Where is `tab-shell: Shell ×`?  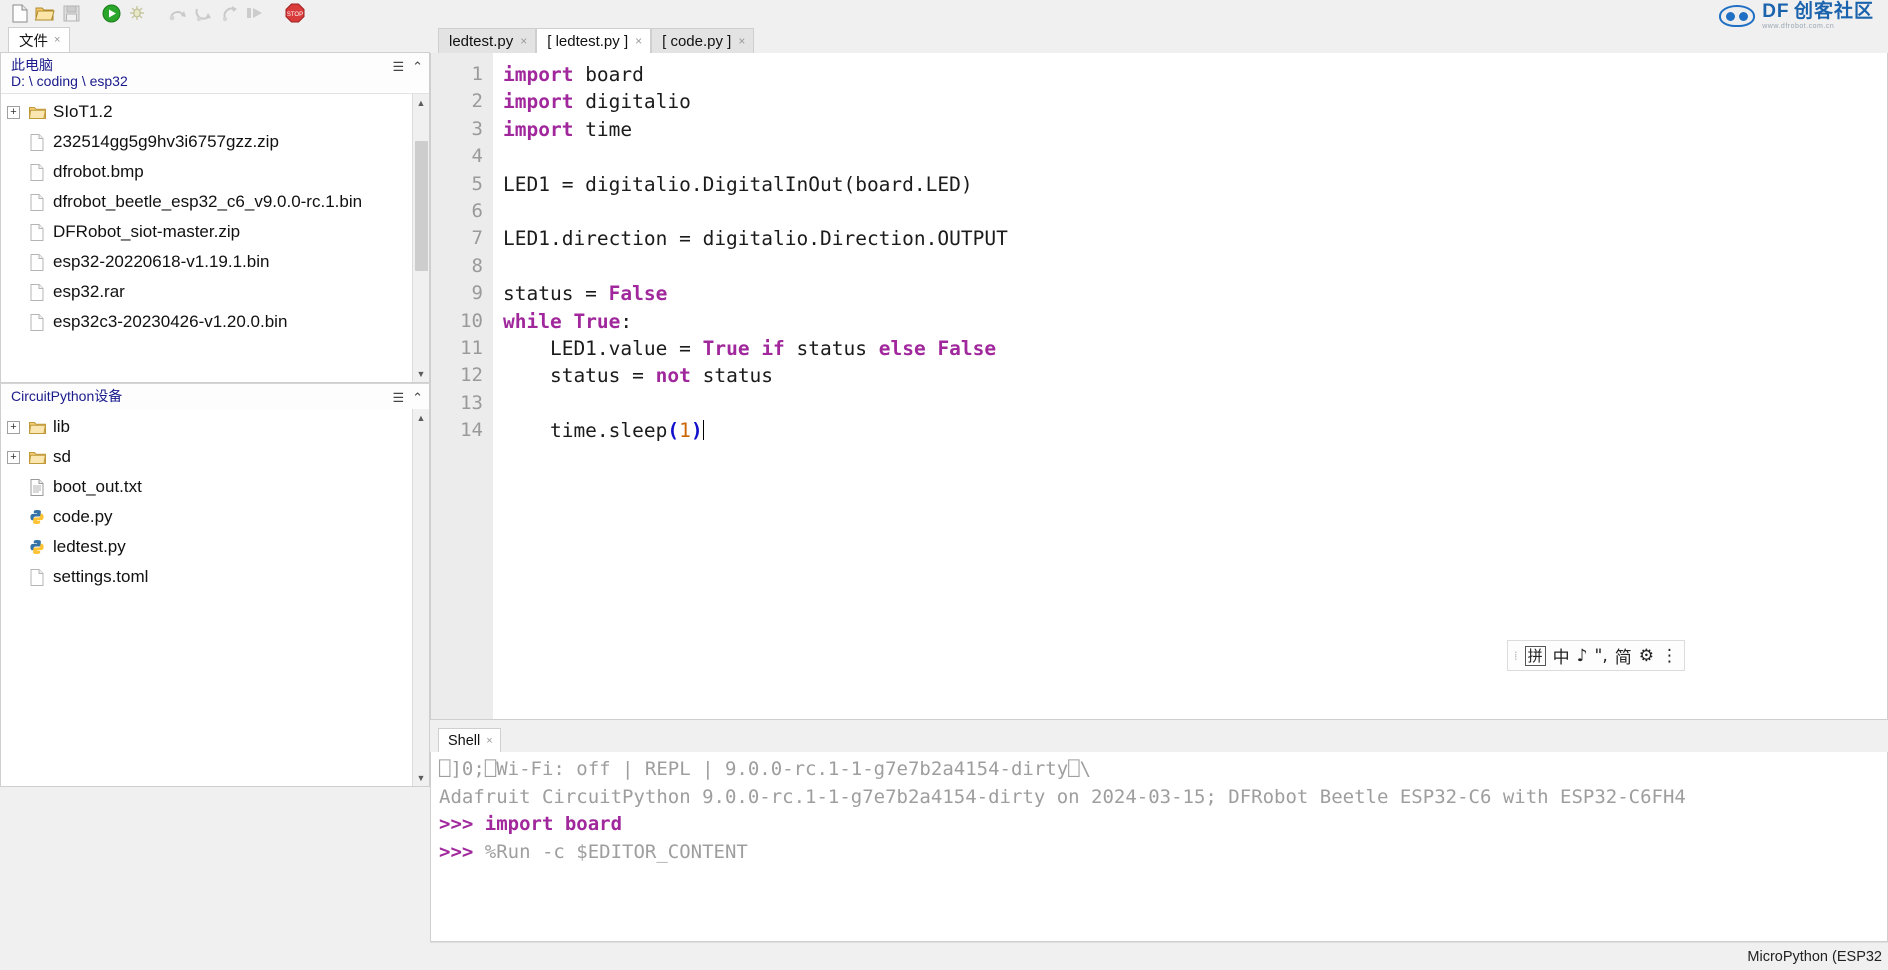
tab-shell: Shell × is located at coordinates (469, 740).